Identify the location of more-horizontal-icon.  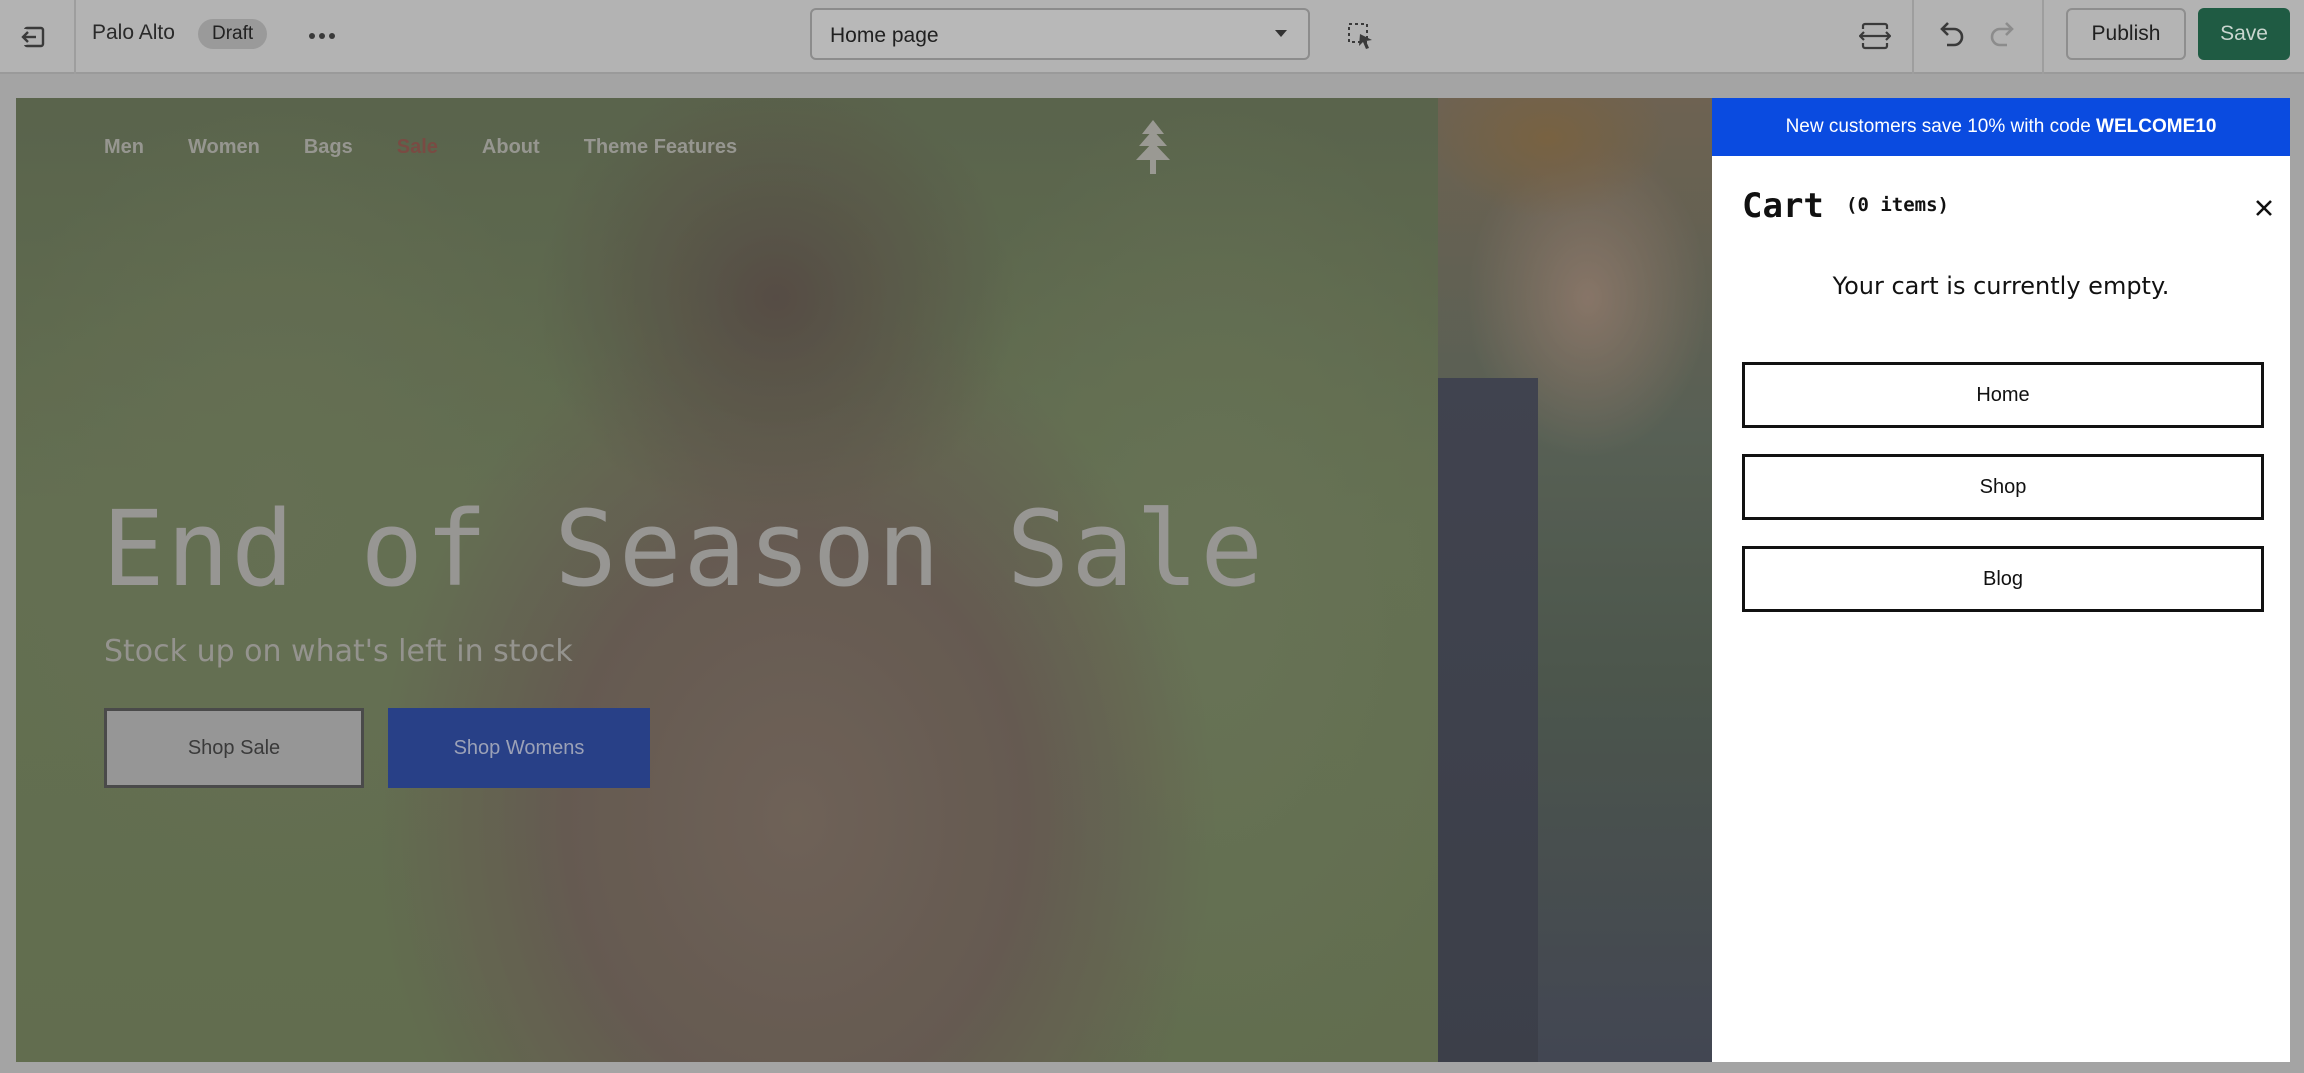
(322, 36).